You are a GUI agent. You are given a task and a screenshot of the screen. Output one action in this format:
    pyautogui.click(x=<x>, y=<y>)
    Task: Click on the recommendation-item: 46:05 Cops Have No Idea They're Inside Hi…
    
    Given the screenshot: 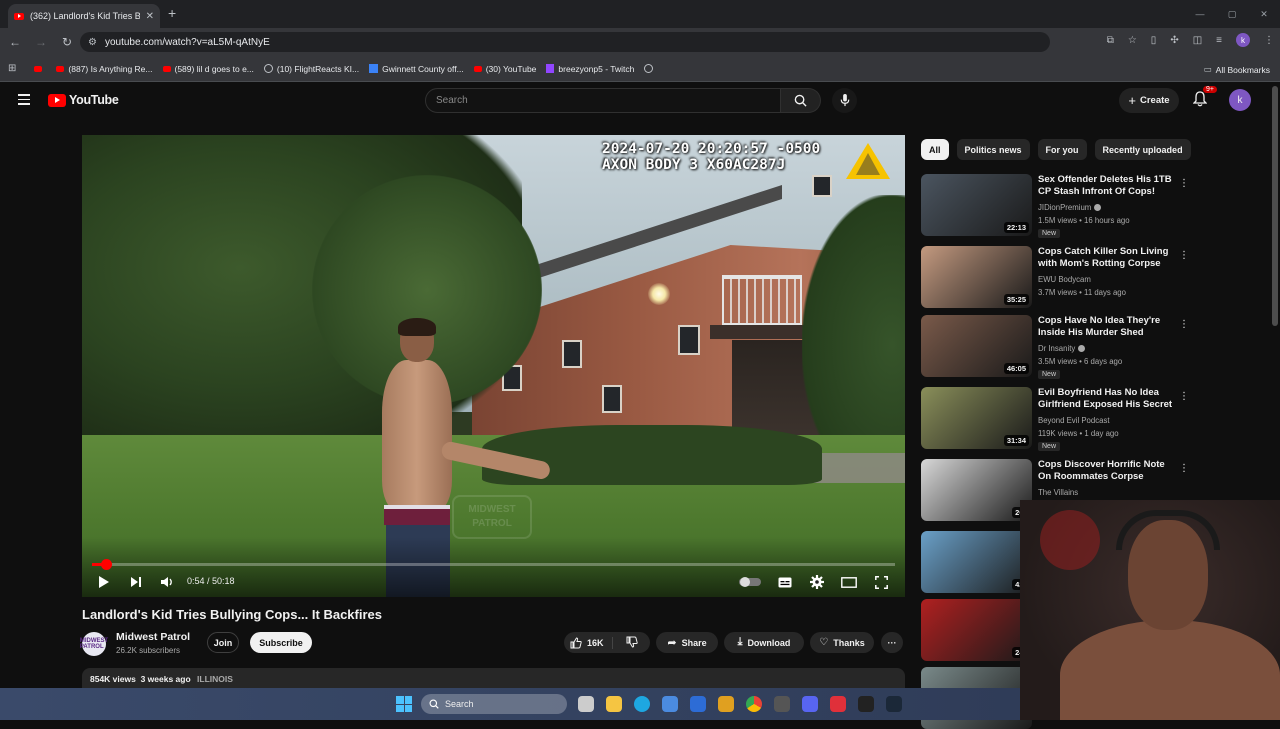 What is the action you would take?
    pyautogui.click(x=1055, y=347)
    